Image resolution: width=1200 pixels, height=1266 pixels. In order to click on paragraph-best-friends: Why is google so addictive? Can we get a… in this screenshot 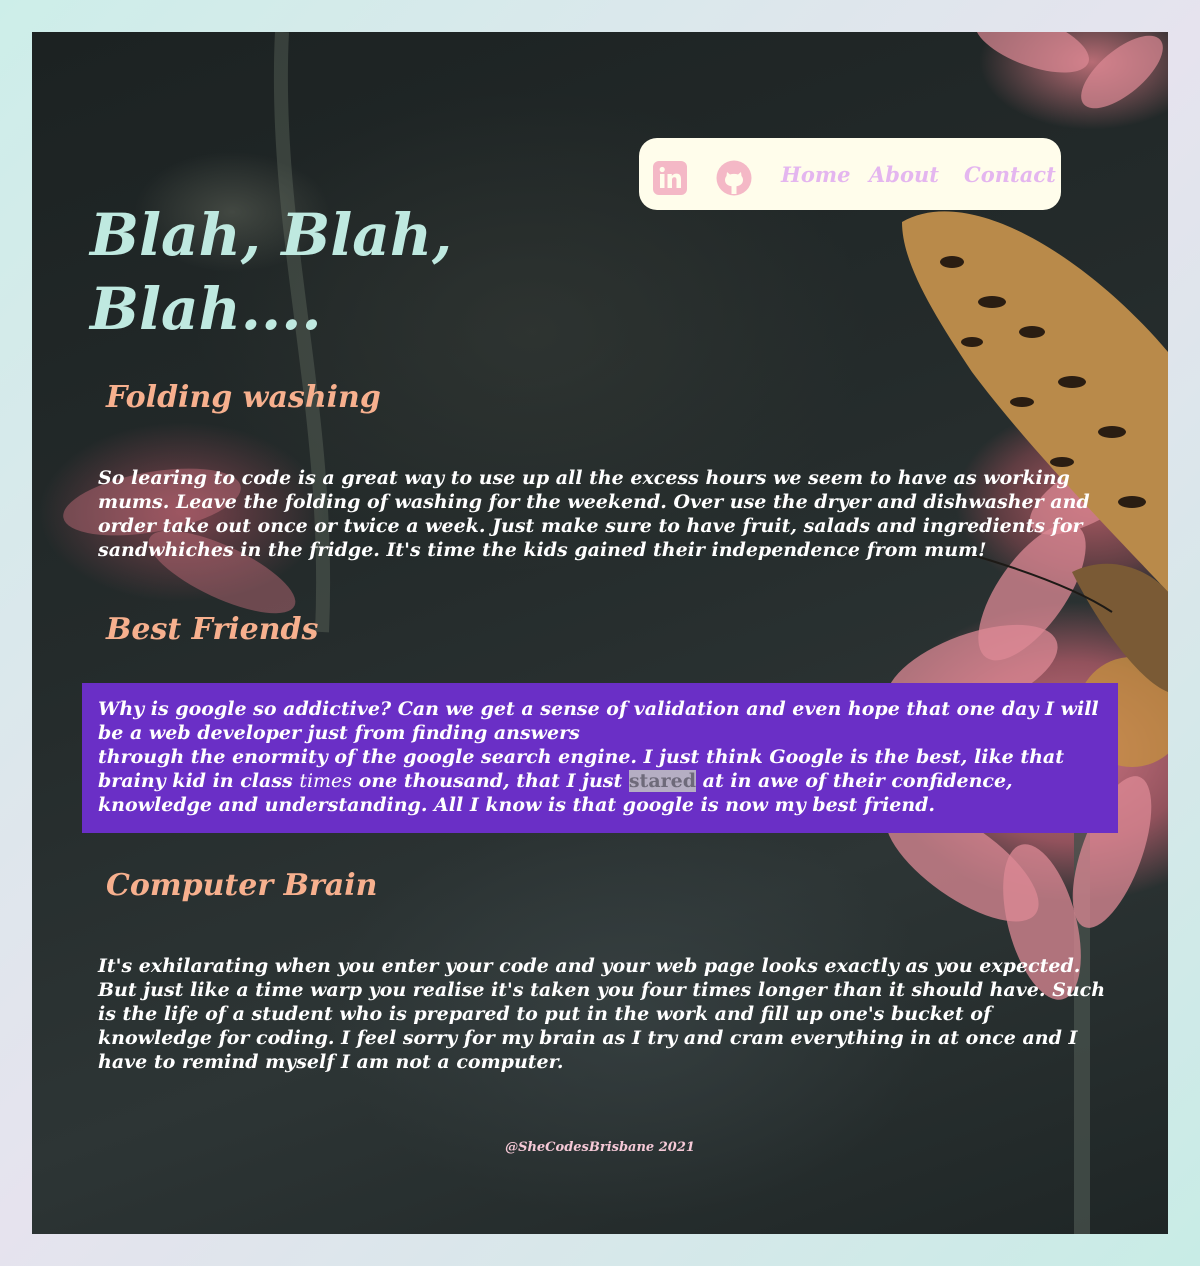, I will do `click(600, 757)`.